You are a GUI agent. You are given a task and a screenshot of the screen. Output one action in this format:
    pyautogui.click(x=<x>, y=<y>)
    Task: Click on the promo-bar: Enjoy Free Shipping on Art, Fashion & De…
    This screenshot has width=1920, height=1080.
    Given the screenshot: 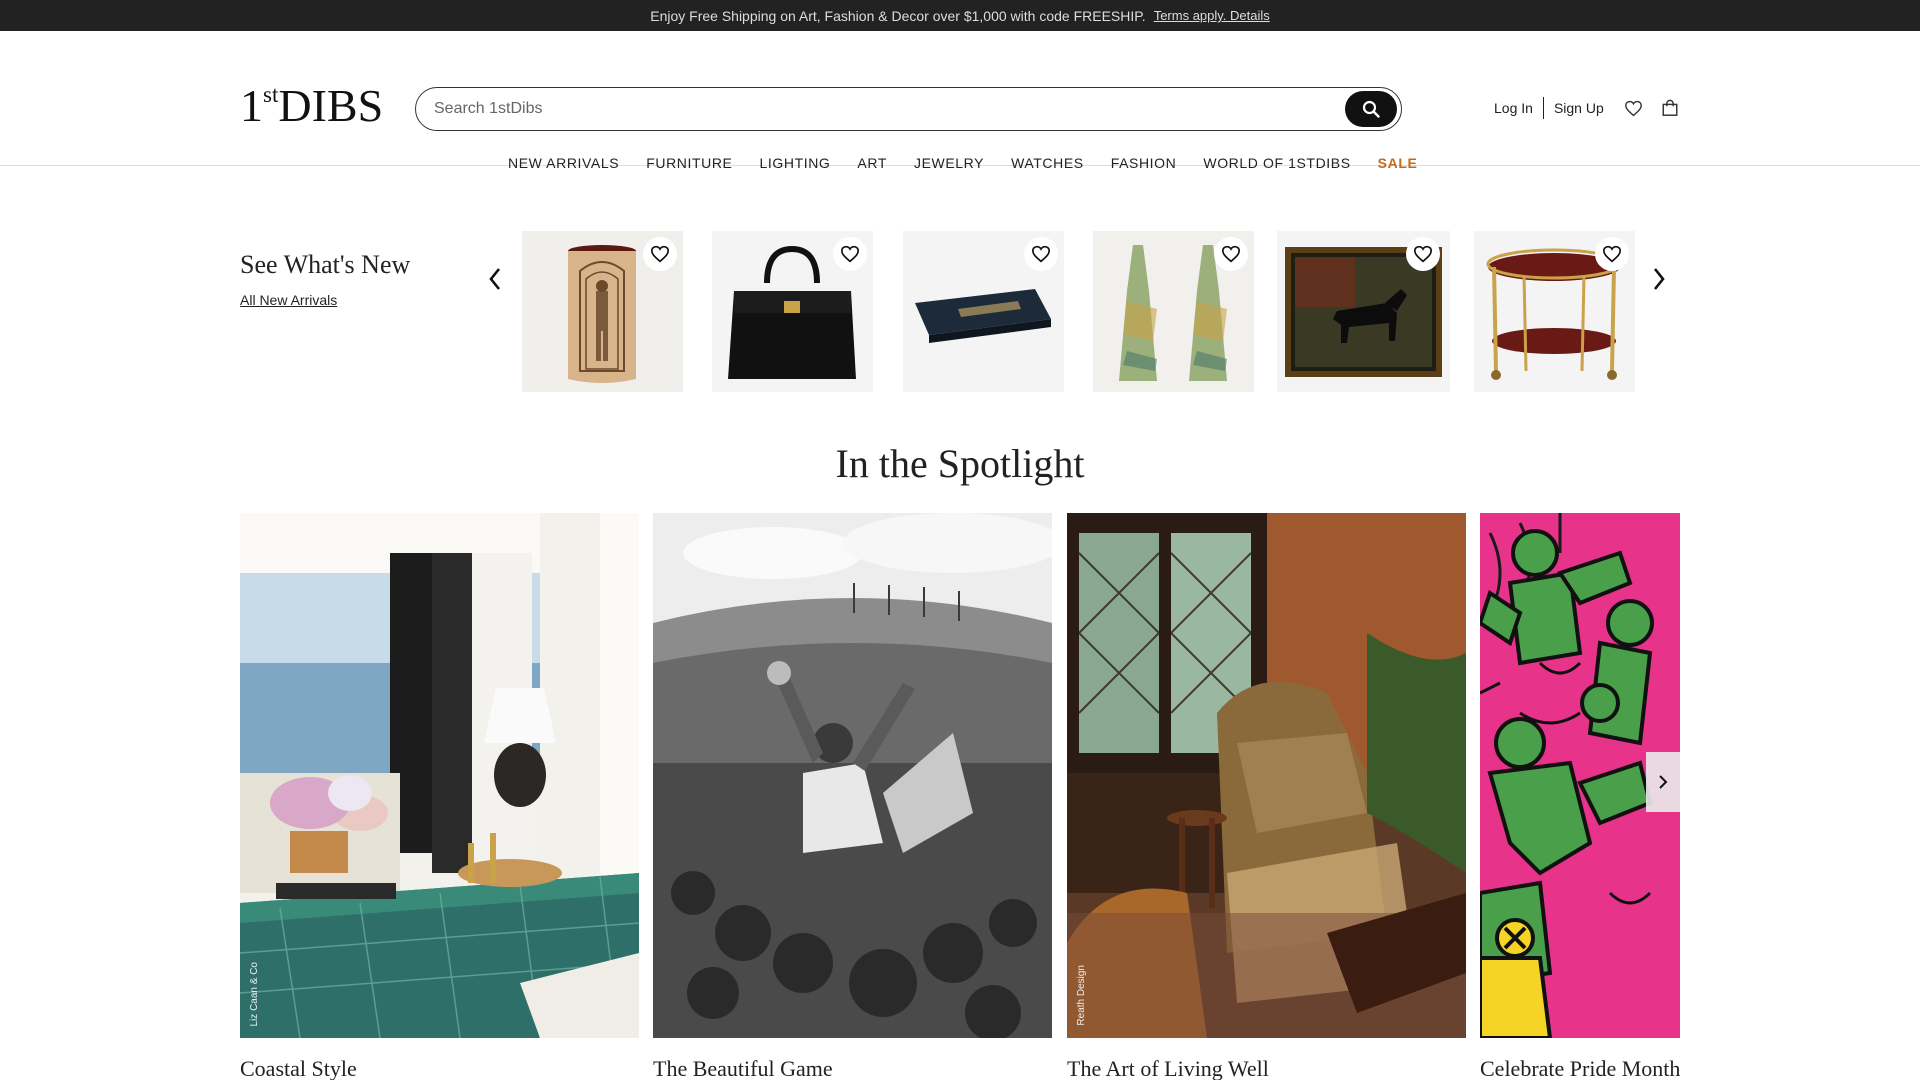 What is the action you would take?
    pyautogui.click(x=960, y=15)
    